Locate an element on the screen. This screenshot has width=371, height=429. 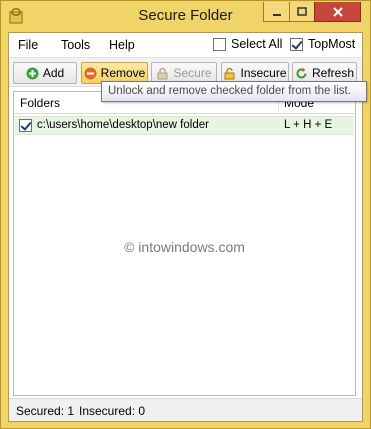
remove-label: Remove is located at coordinates (123, 73).